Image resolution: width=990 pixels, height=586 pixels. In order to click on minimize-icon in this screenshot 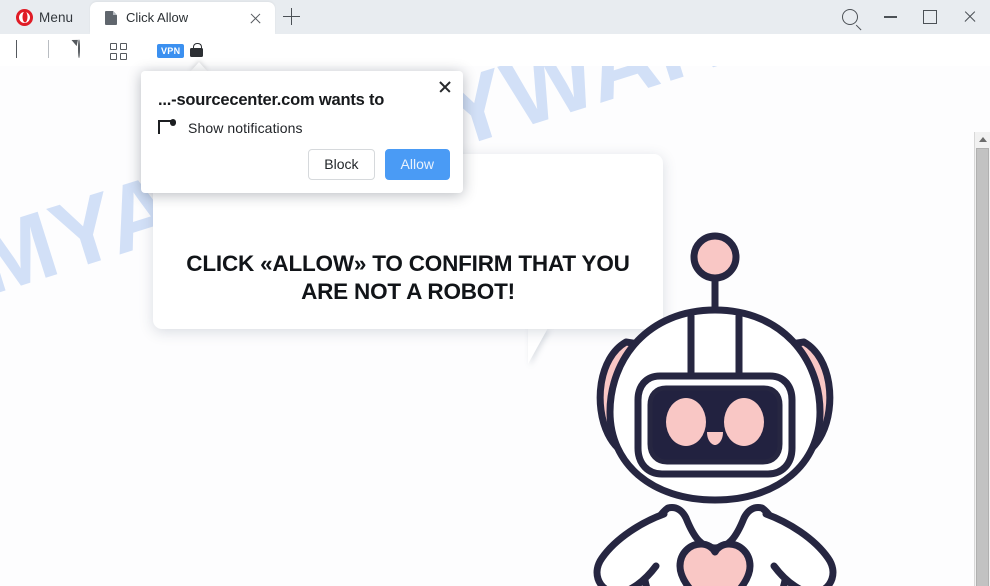, I will do `click(890, 17)`.